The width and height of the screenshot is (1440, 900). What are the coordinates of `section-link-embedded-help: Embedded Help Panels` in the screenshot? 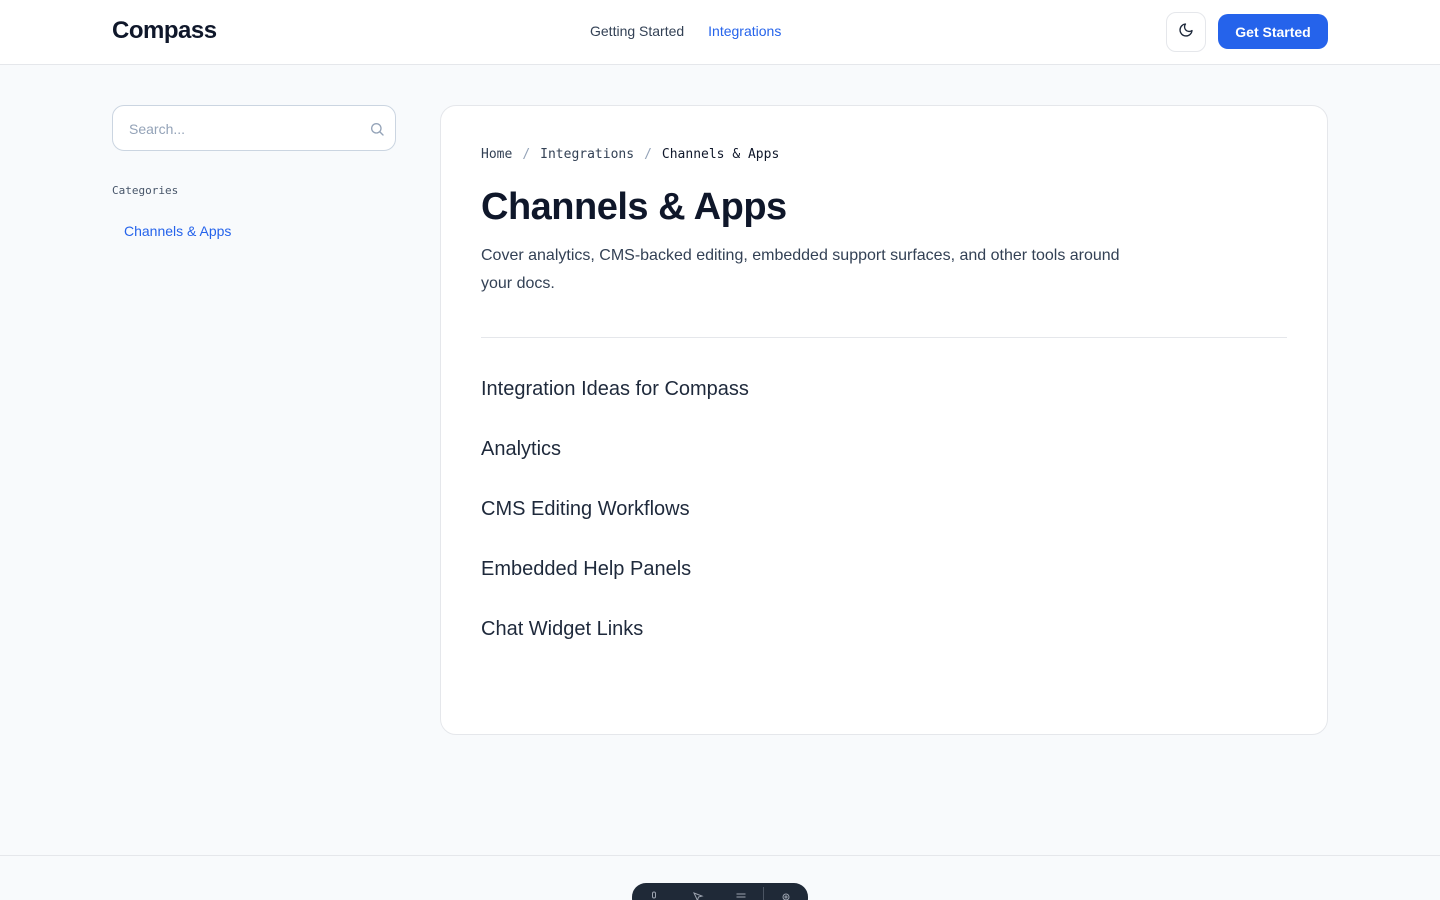 It's located at (586, 569).